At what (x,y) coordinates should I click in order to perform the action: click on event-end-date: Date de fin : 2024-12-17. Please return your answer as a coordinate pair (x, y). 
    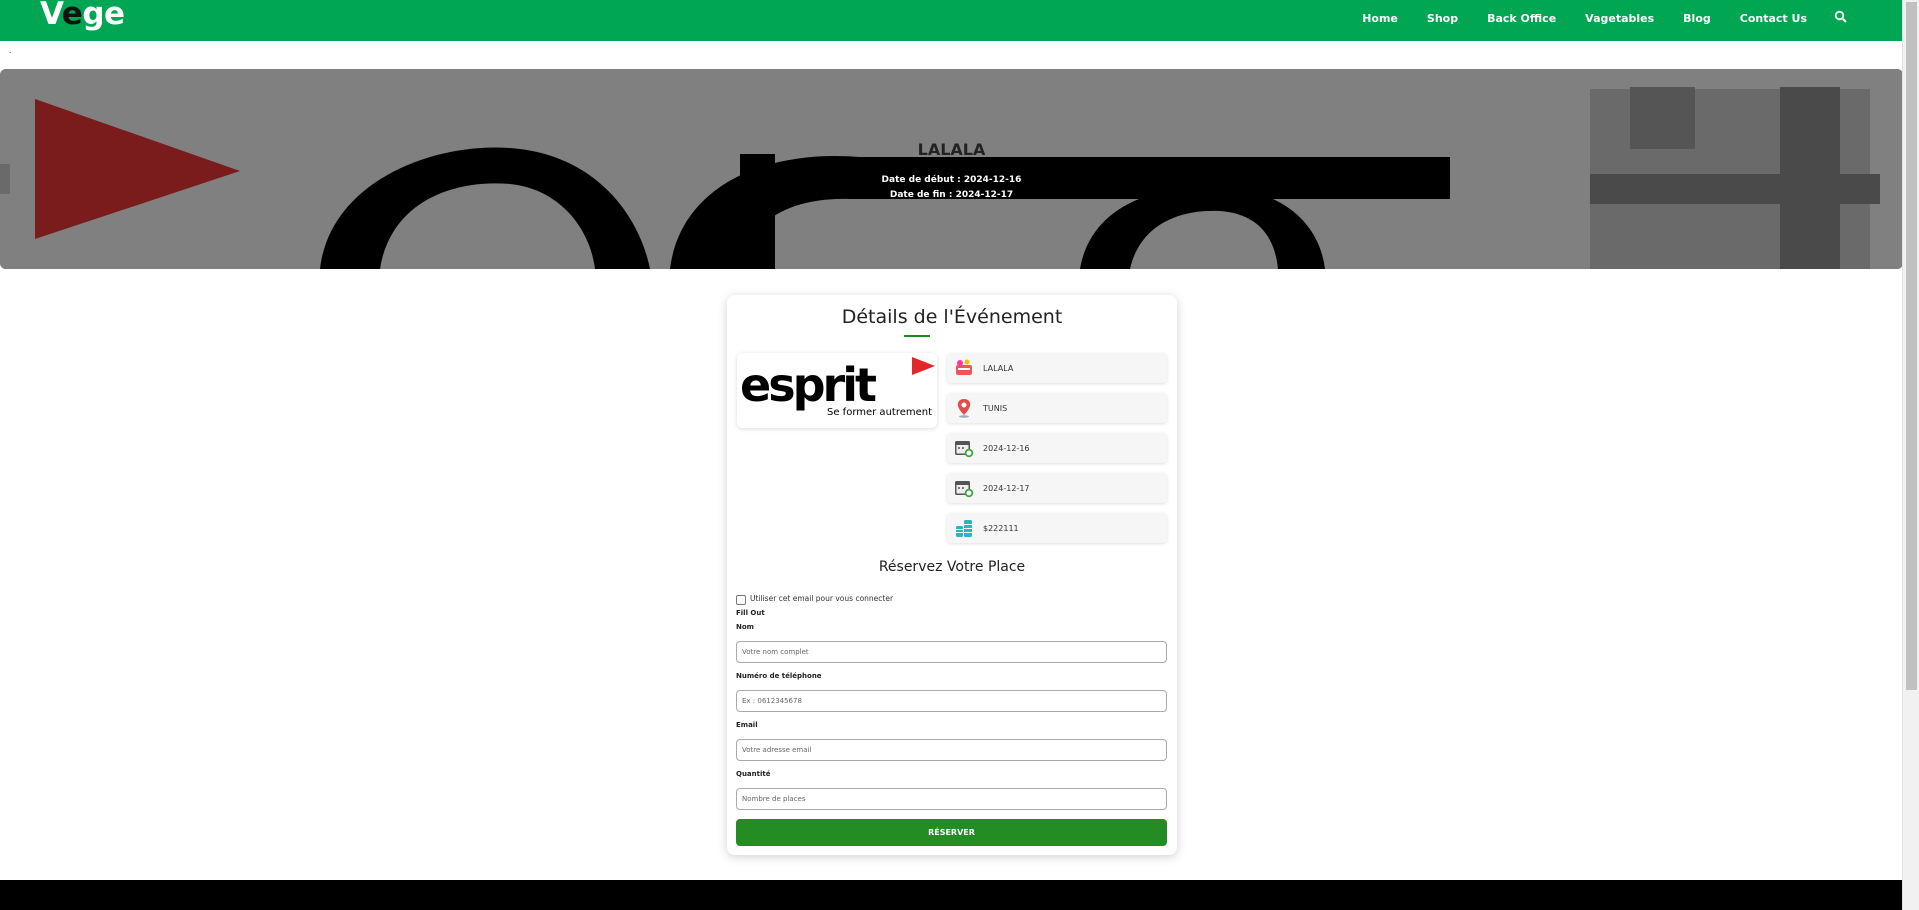
    Looking at the image, I should click on (951, 195).